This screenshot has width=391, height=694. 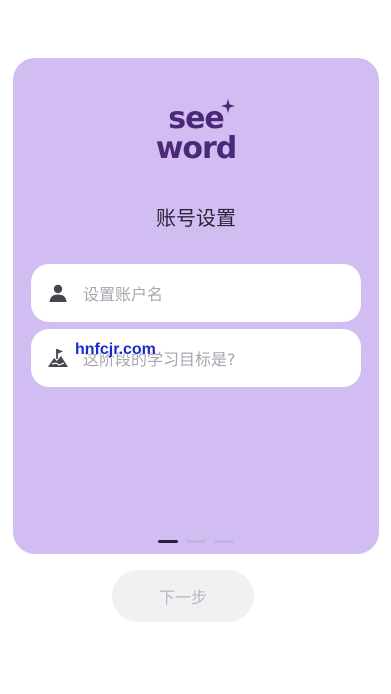 What do you see at coordinates (123, 294) in the screenshot?
I see `username-placeholder: 设置账户名` at bounding box center [123, 294].